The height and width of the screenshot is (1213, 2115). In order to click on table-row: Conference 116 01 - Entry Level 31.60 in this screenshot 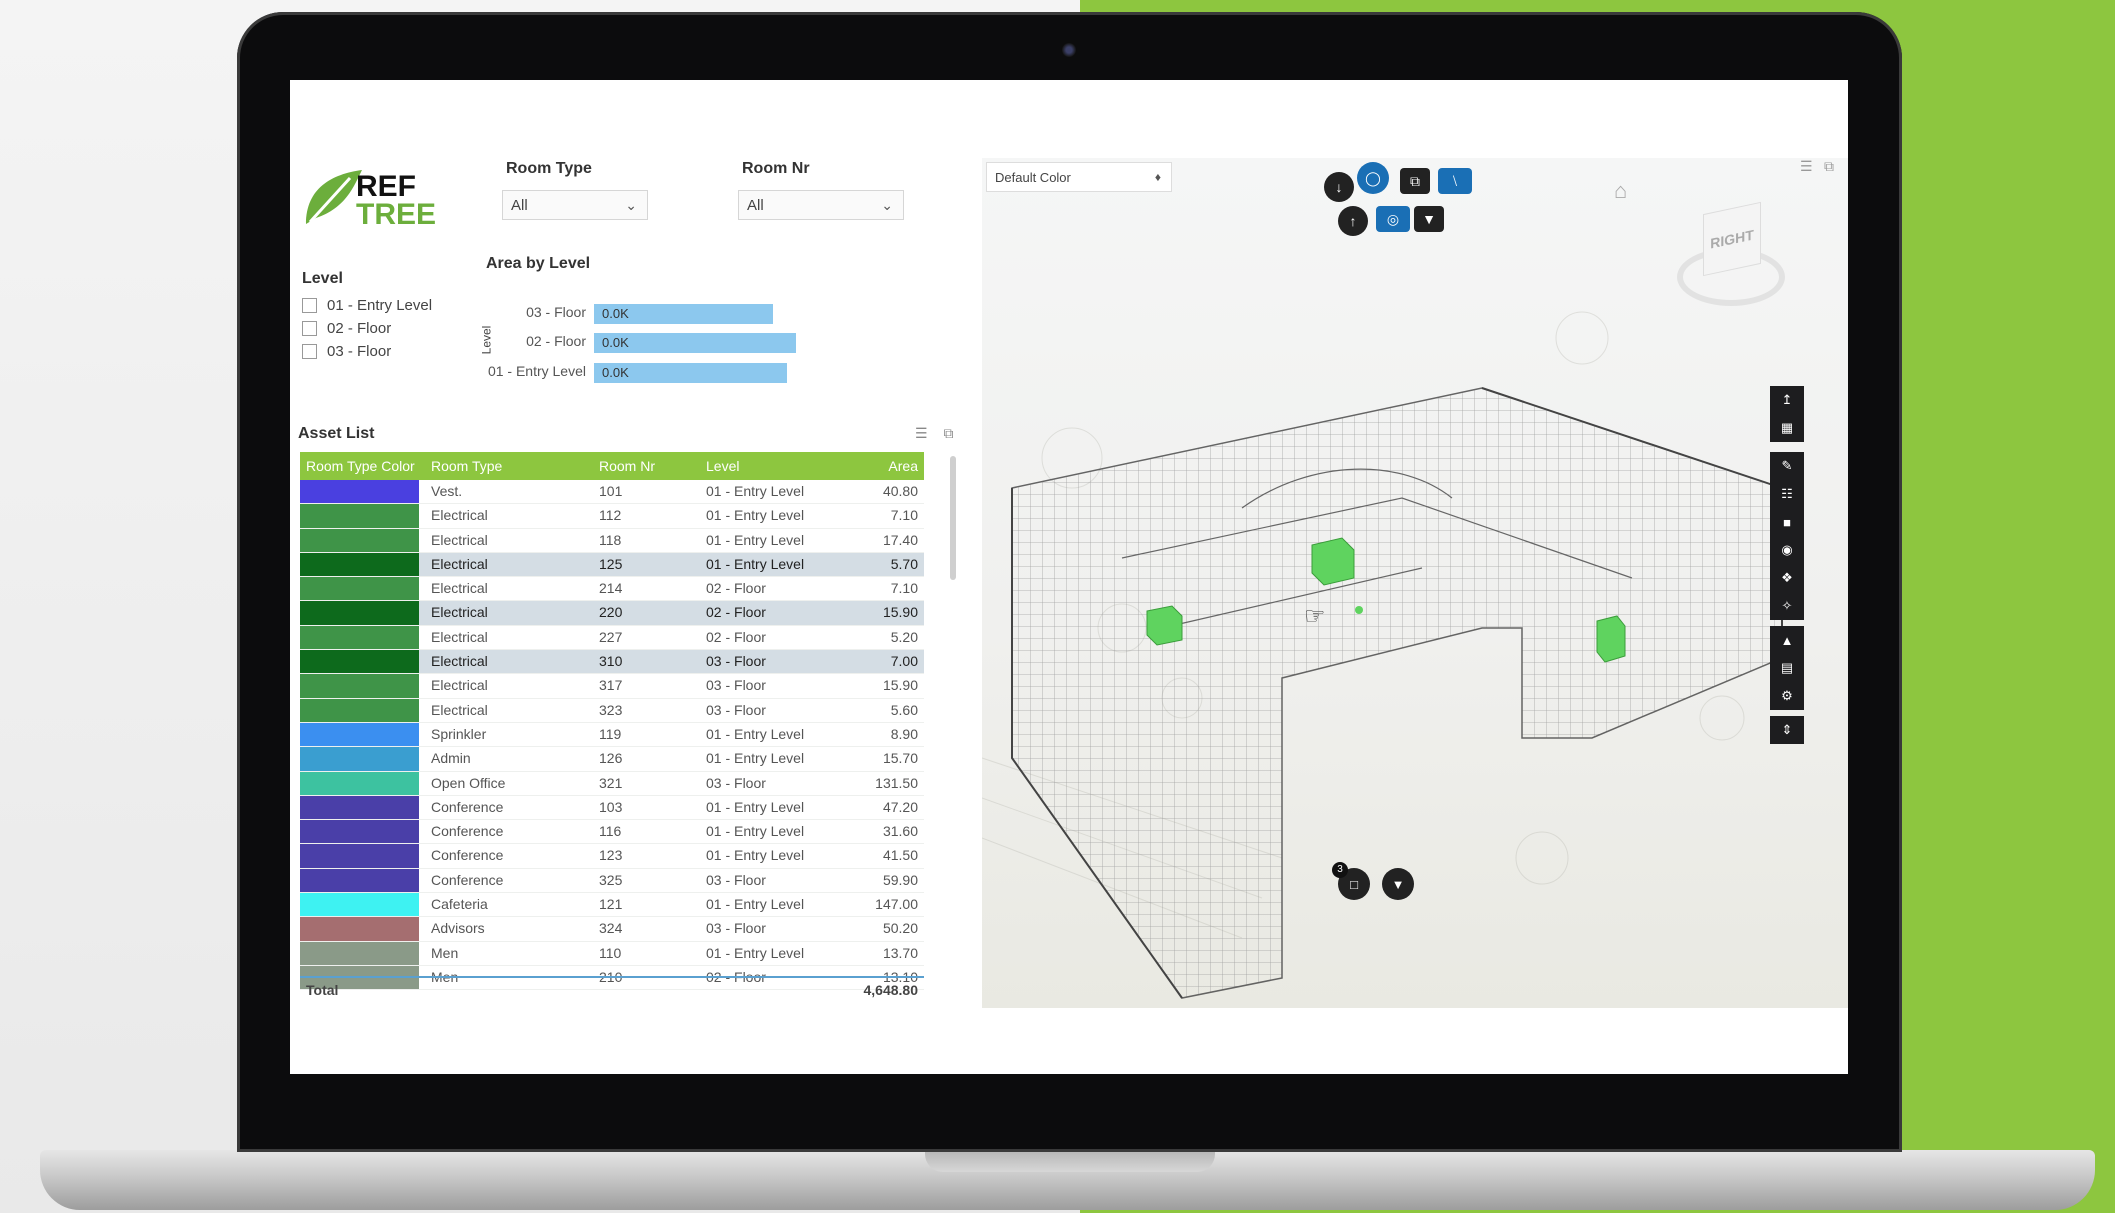, I will do `click(612, 832)`.